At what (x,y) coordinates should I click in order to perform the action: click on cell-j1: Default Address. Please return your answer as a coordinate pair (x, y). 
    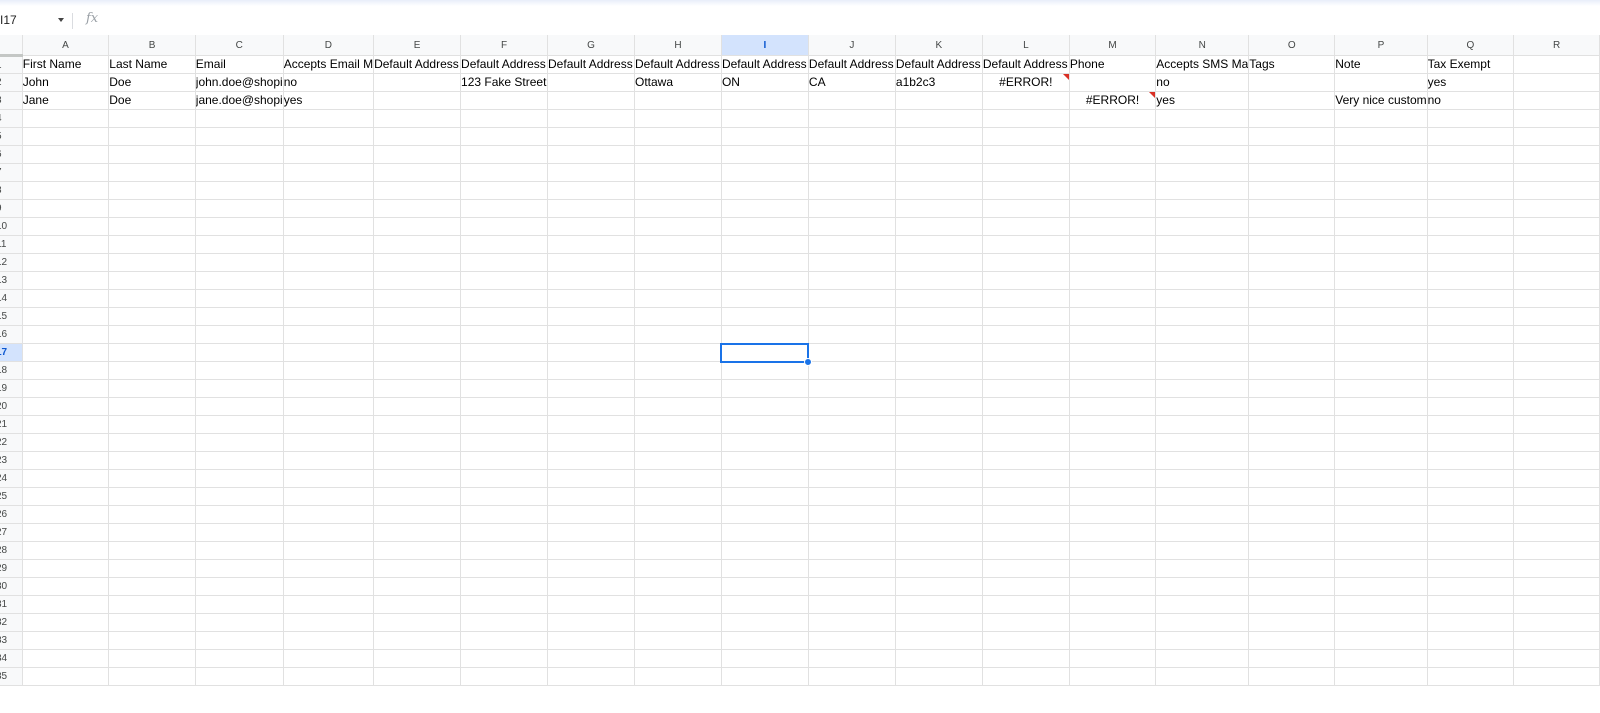
    Looking at the image, I should click on (851, 64).